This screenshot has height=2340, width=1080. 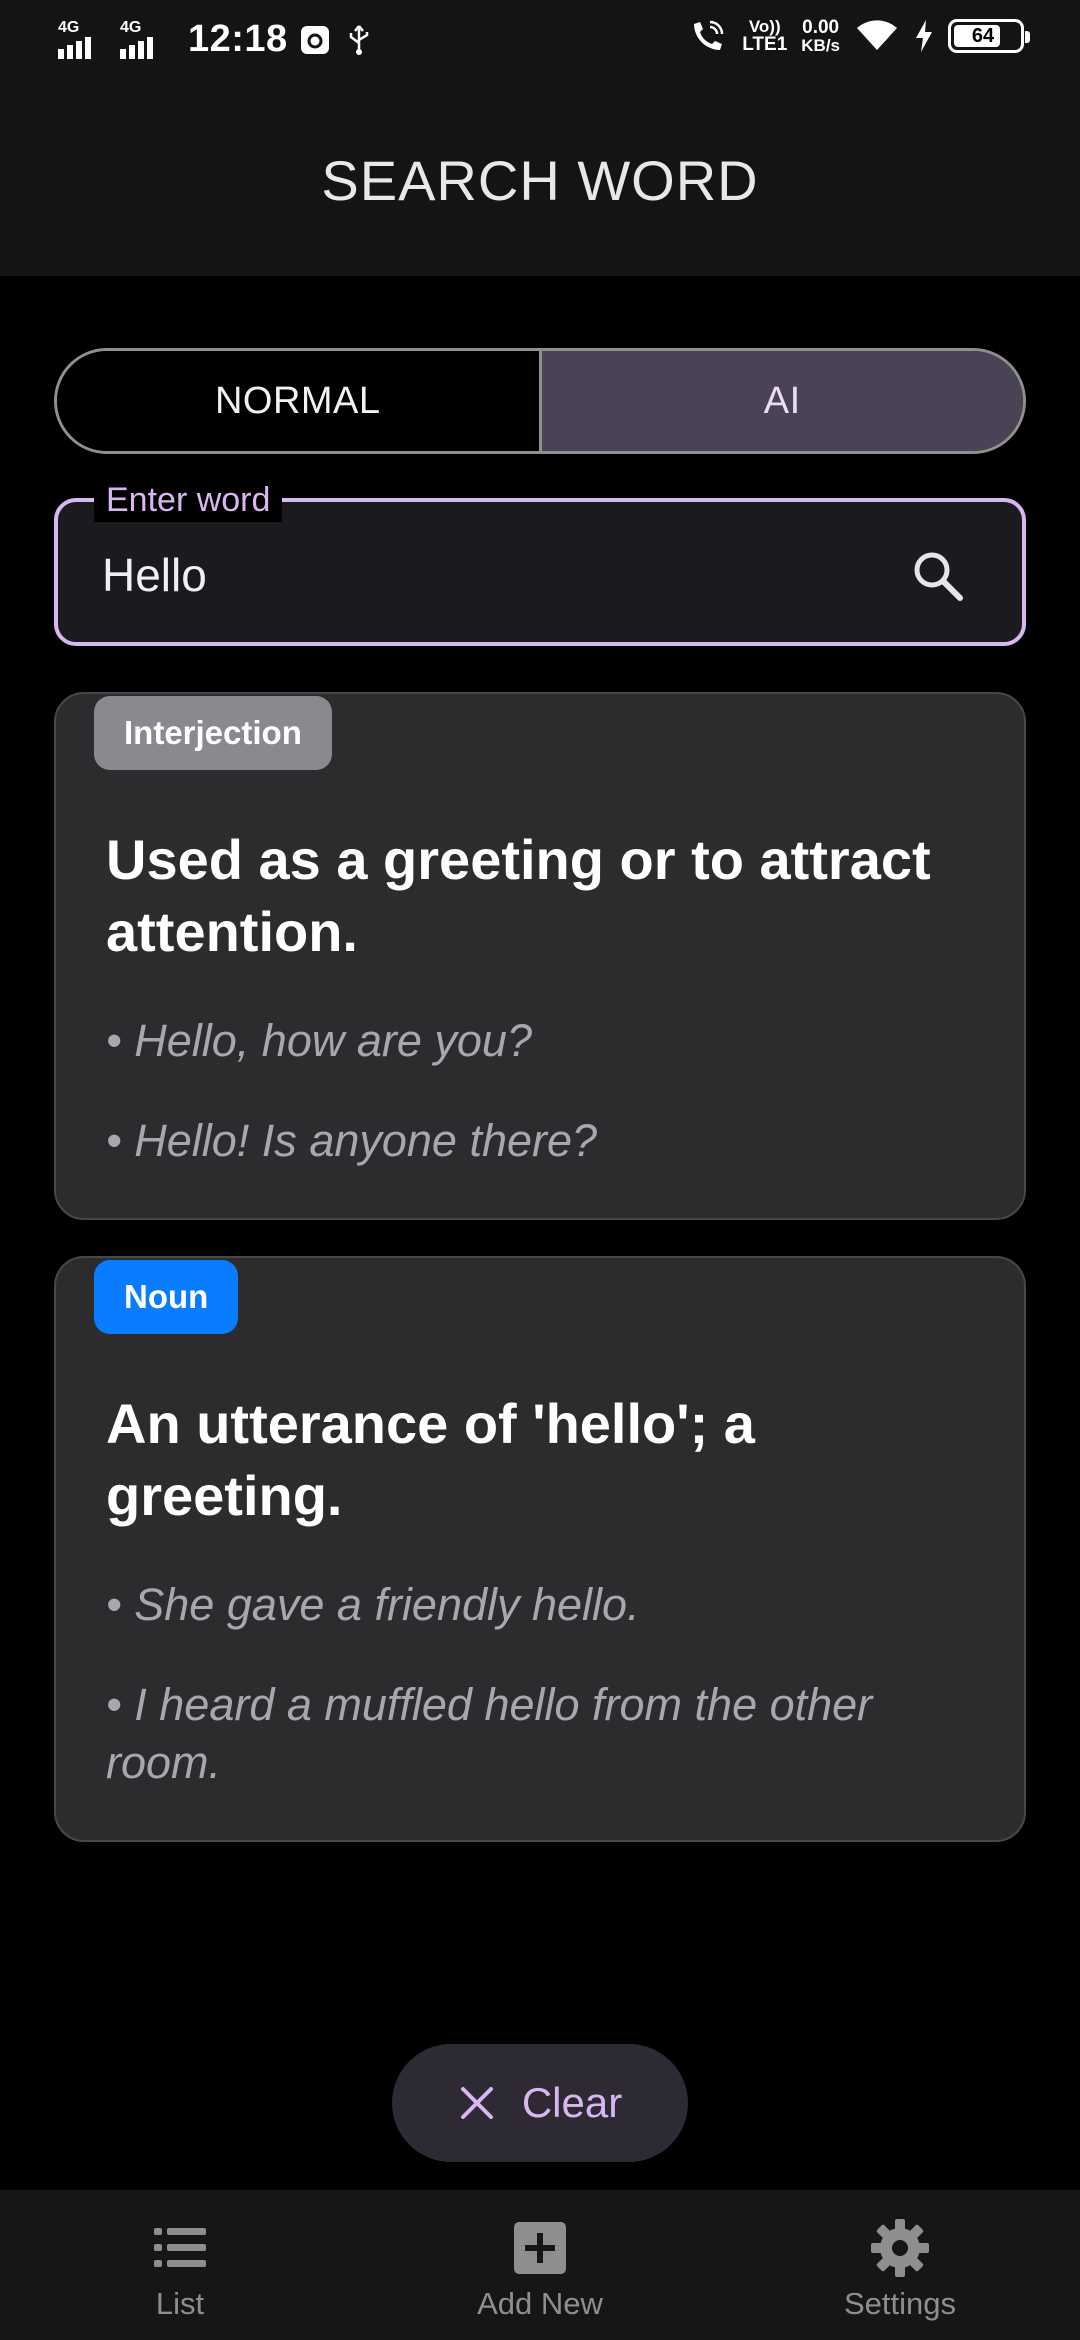 I want to click on nav-label-list: List, so click(x=180, y=2303).